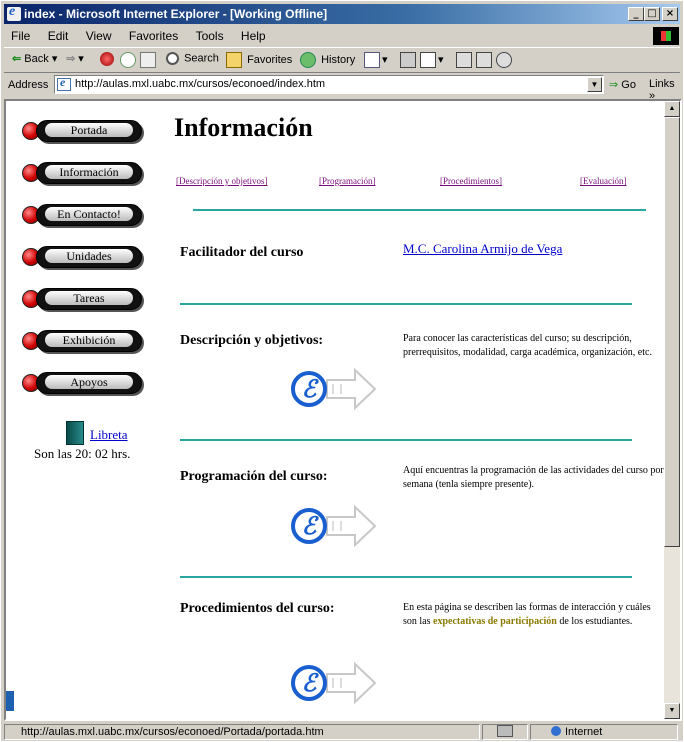 Image resolution: width=684 pixels, height=742 pixels. What do you see at coordinates (149, 60) in the screenshot?
I see `home-button` at bounding box center [149, 60].